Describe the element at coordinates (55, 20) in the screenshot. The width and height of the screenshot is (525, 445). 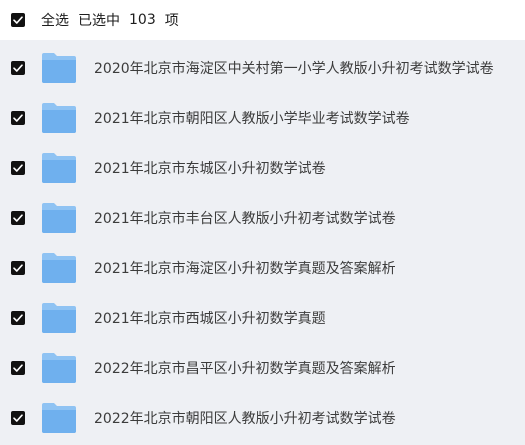
I see `select-all-label: 全选` at that location.